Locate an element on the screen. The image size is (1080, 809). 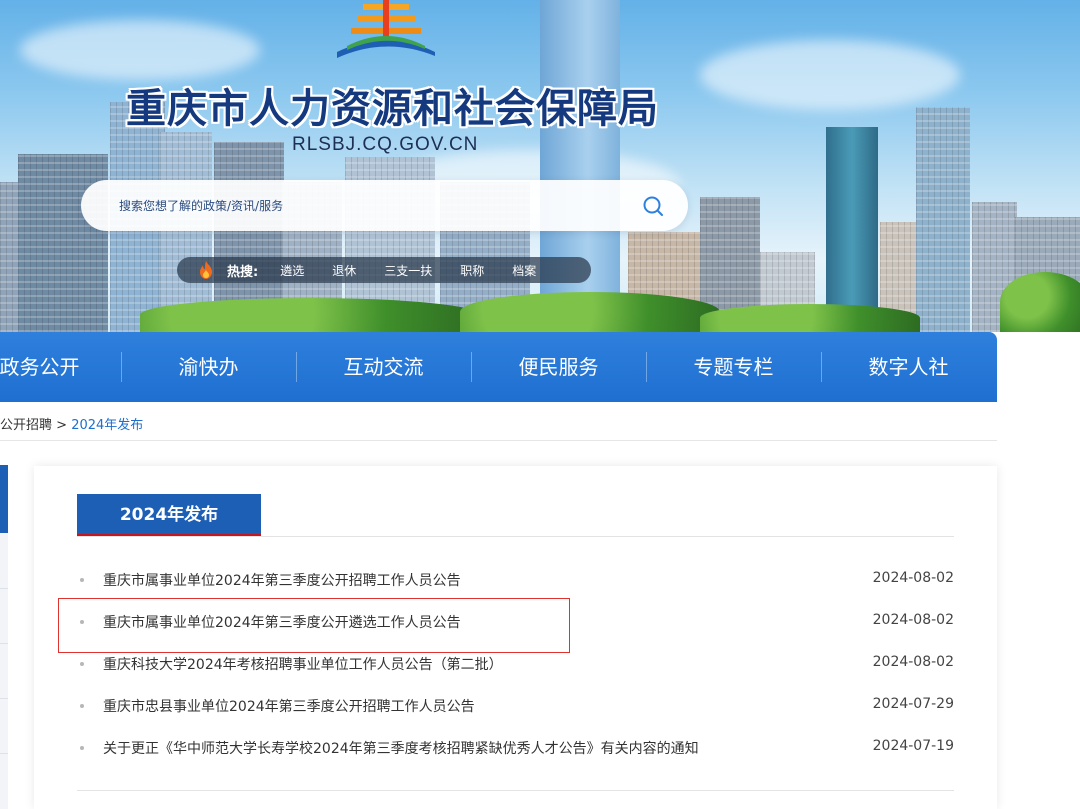
search-box is located at coordinates (384, 205).